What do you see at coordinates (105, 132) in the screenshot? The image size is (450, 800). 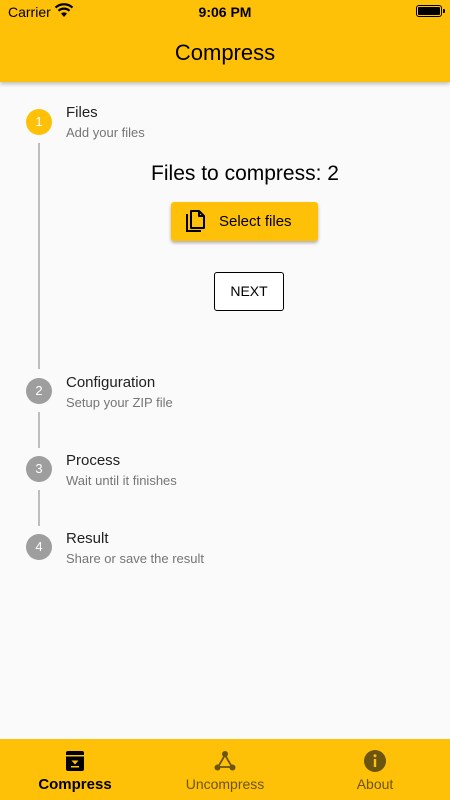 I see `step-1-subtitle: Add your files` at bounding box center [105, 132].